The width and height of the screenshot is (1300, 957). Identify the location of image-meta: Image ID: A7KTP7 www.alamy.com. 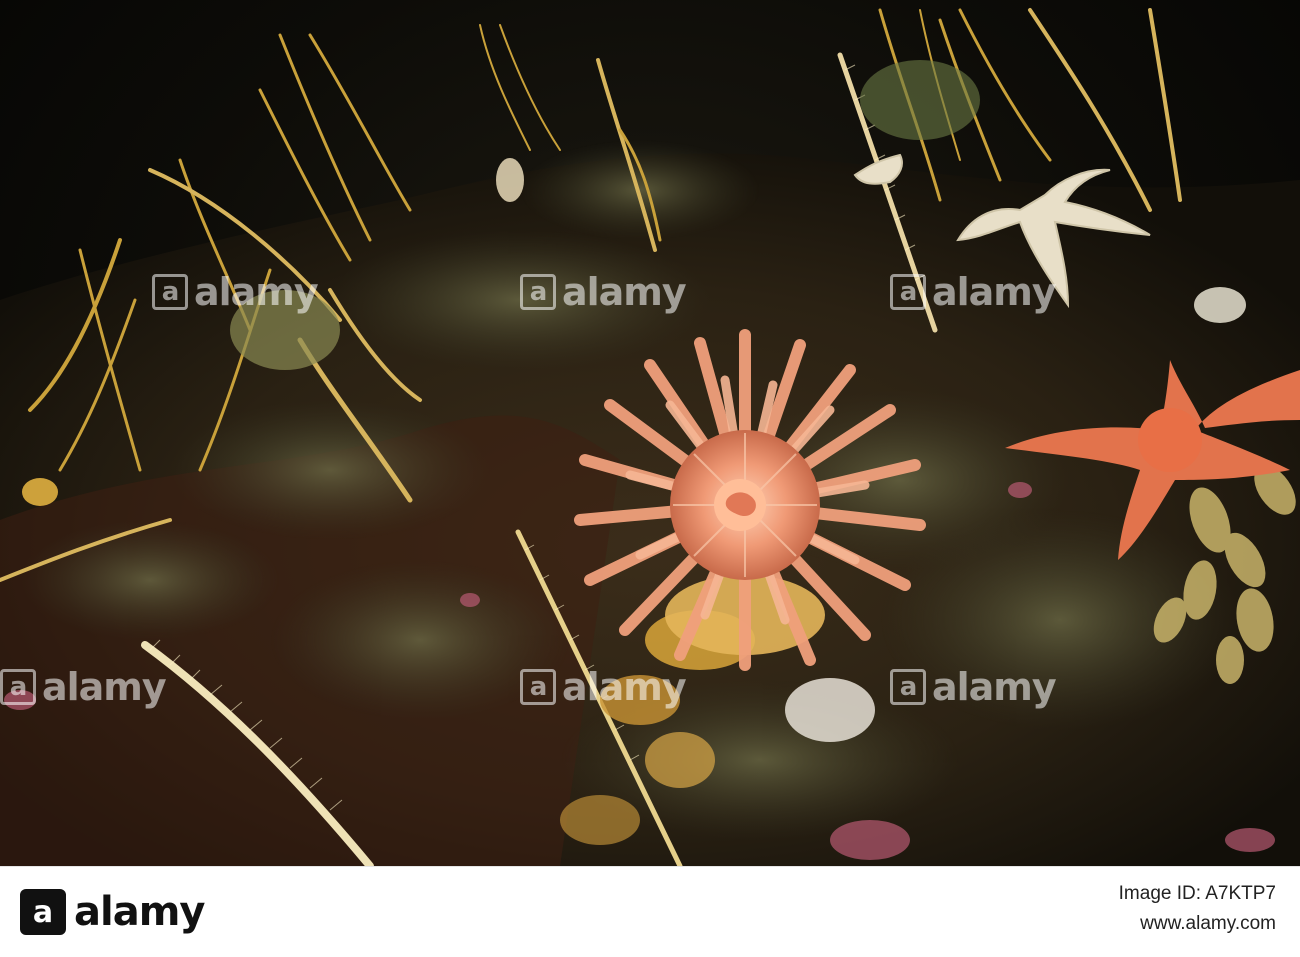
(1197, 909).